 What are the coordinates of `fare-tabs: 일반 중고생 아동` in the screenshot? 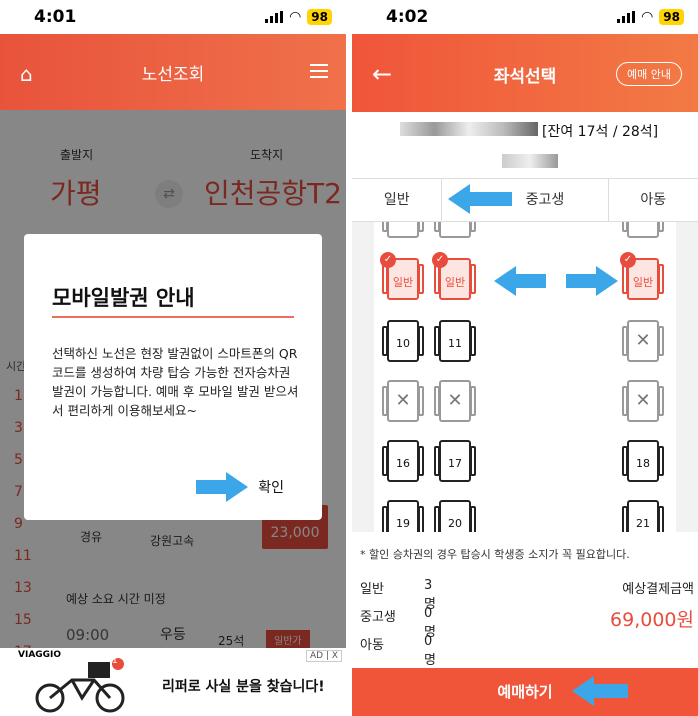 It's located at (525, 200).